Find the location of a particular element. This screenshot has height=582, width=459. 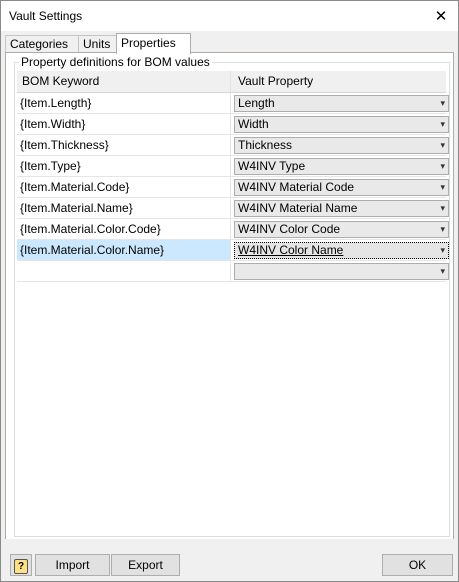

group-title: Property definitions for BOM values is located at coordinates (115, 62).